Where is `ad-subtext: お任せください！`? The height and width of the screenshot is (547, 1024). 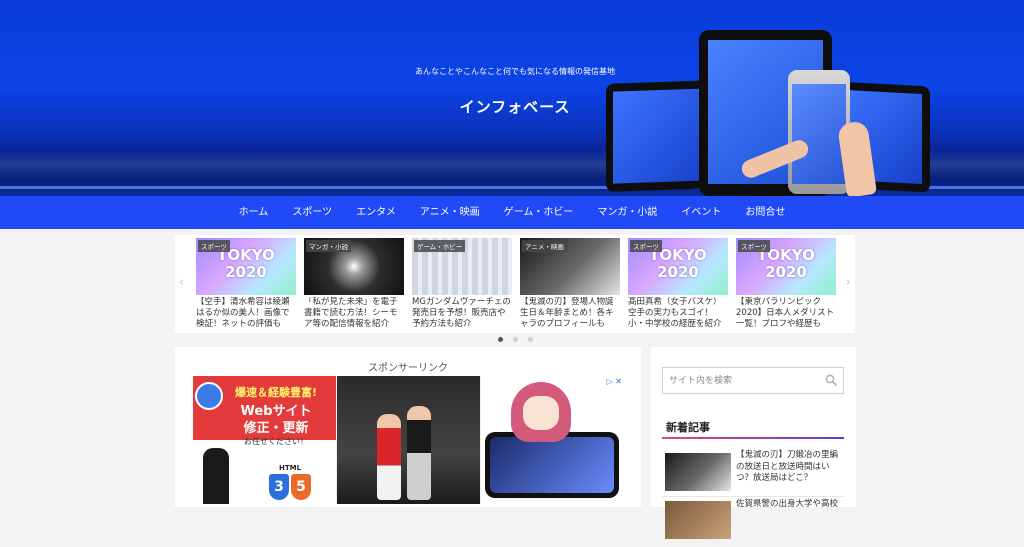 ad-subtext: お任せください！ is located at coordinates (276, 441).